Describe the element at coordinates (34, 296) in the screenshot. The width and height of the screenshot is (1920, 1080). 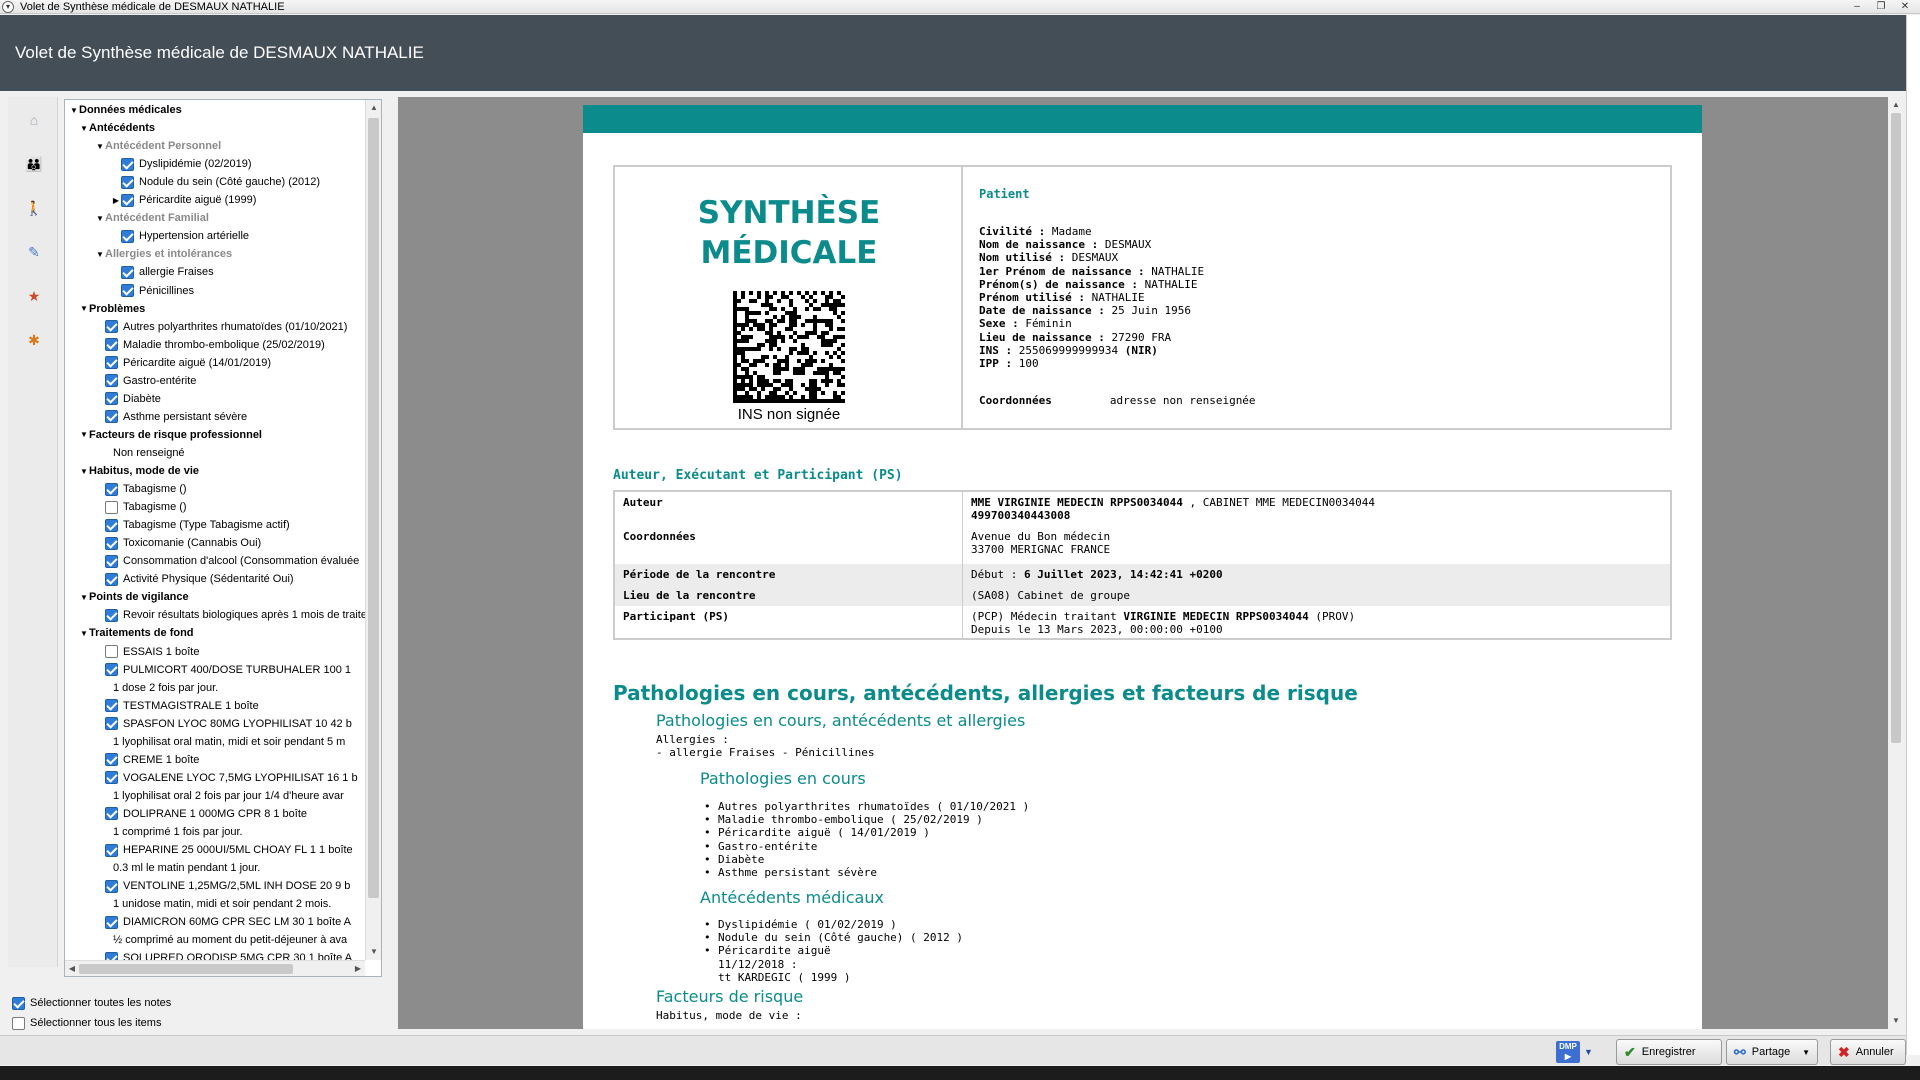
I see `star-icon: ★` at that location.